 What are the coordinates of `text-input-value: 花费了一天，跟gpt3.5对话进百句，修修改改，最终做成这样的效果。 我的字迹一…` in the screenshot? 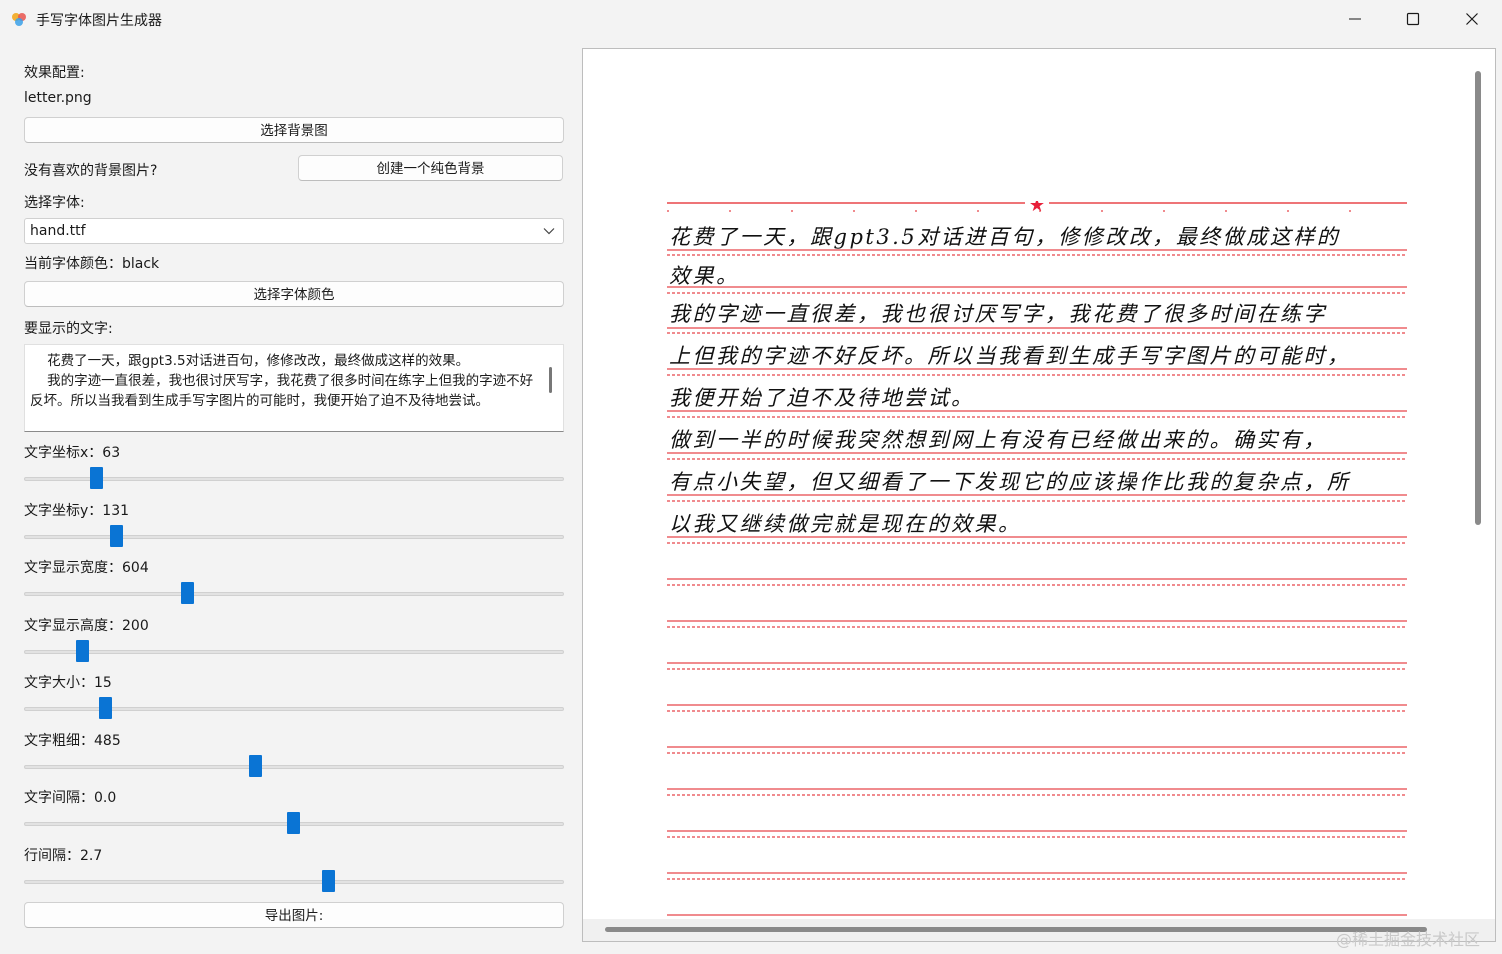 It's located at (282, 381).